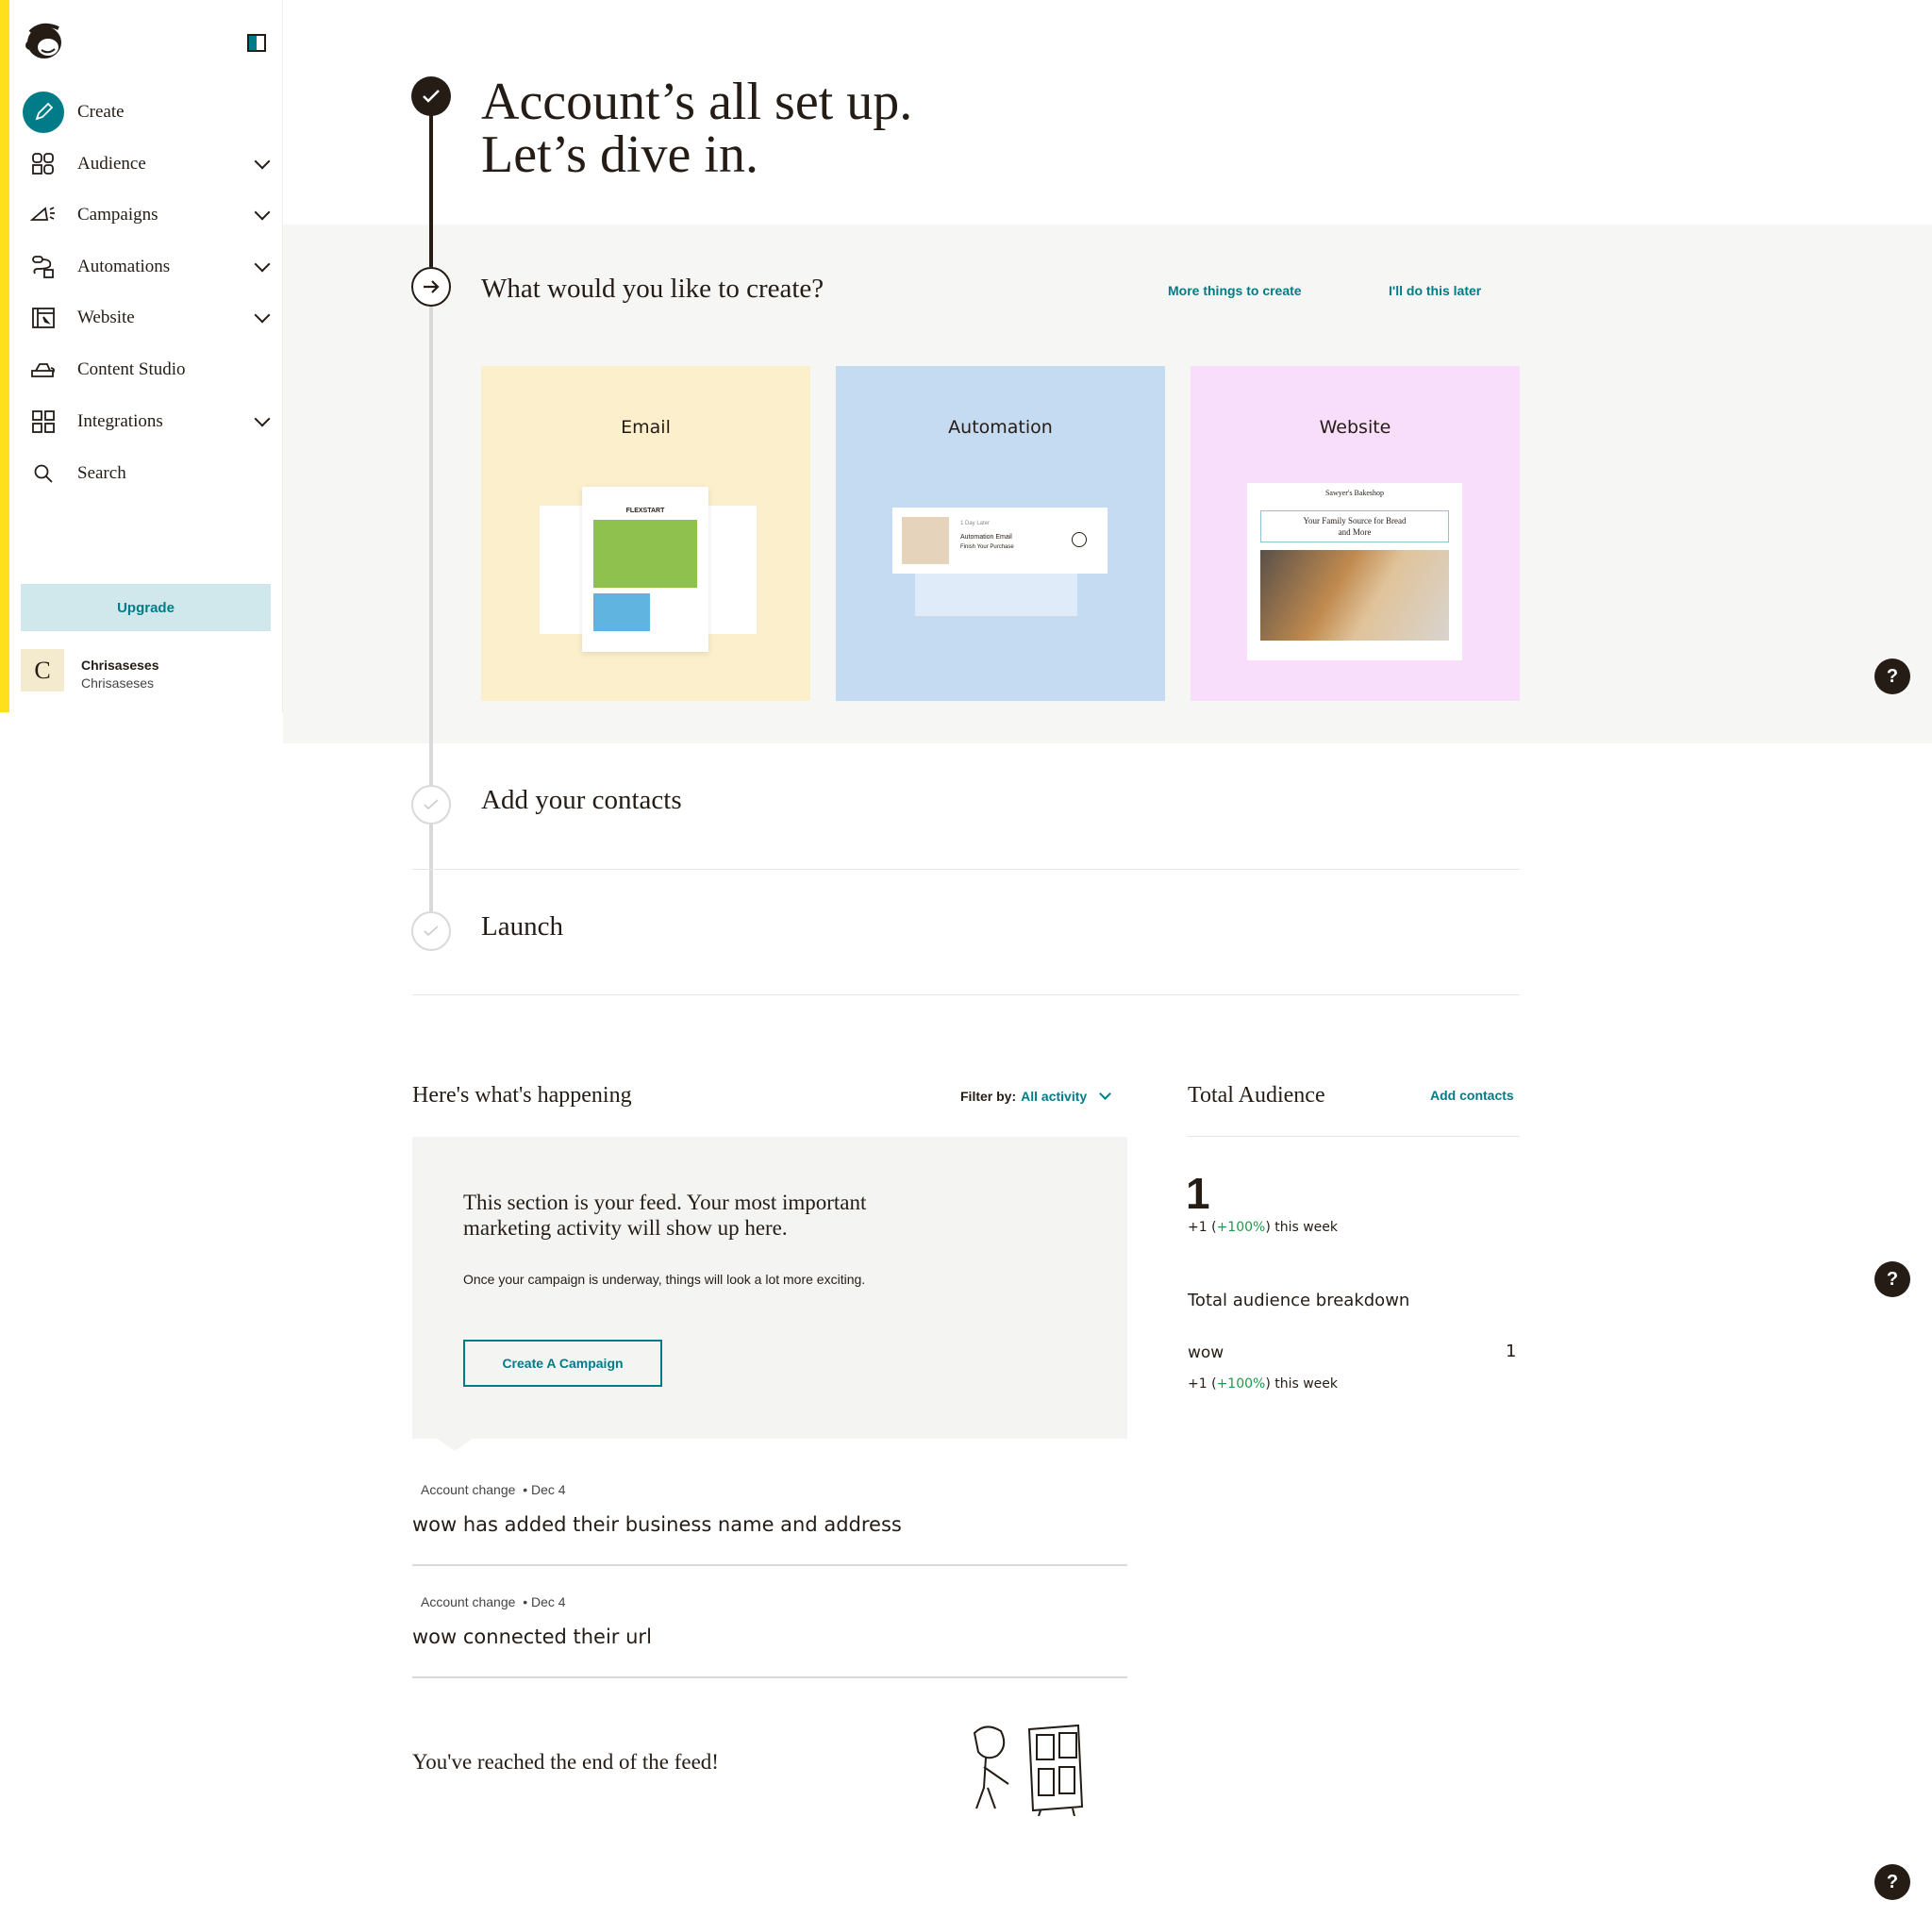 The height and width of the screenshot is (1917, 1932). I want to click on step-current-arrow-icon, so click(431, 287).